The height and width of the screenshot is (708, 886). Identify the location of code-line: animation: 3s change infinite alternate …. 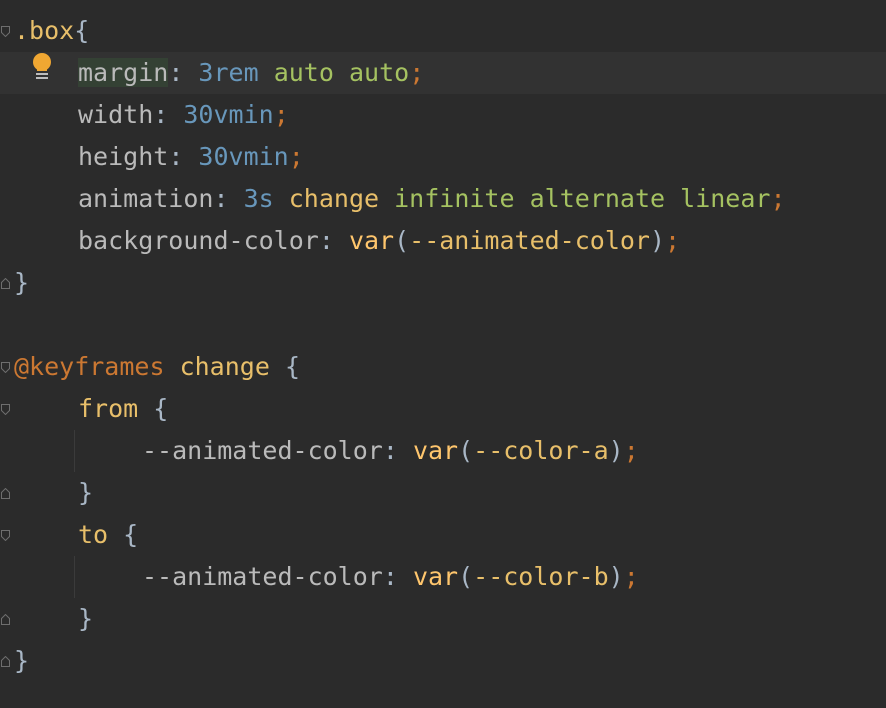
(443, 199).